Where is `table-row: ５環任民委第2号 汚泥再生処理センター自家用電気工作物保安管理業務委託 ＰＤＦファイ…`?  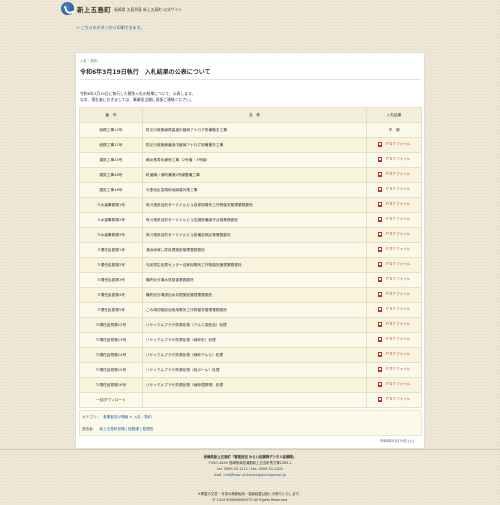
table-row: ５環任民委第2号 汚泥再生処理センター自家用電気工作物保安管理業務委託 ＰＤＦファイ… is located at coordinates (250, 265).